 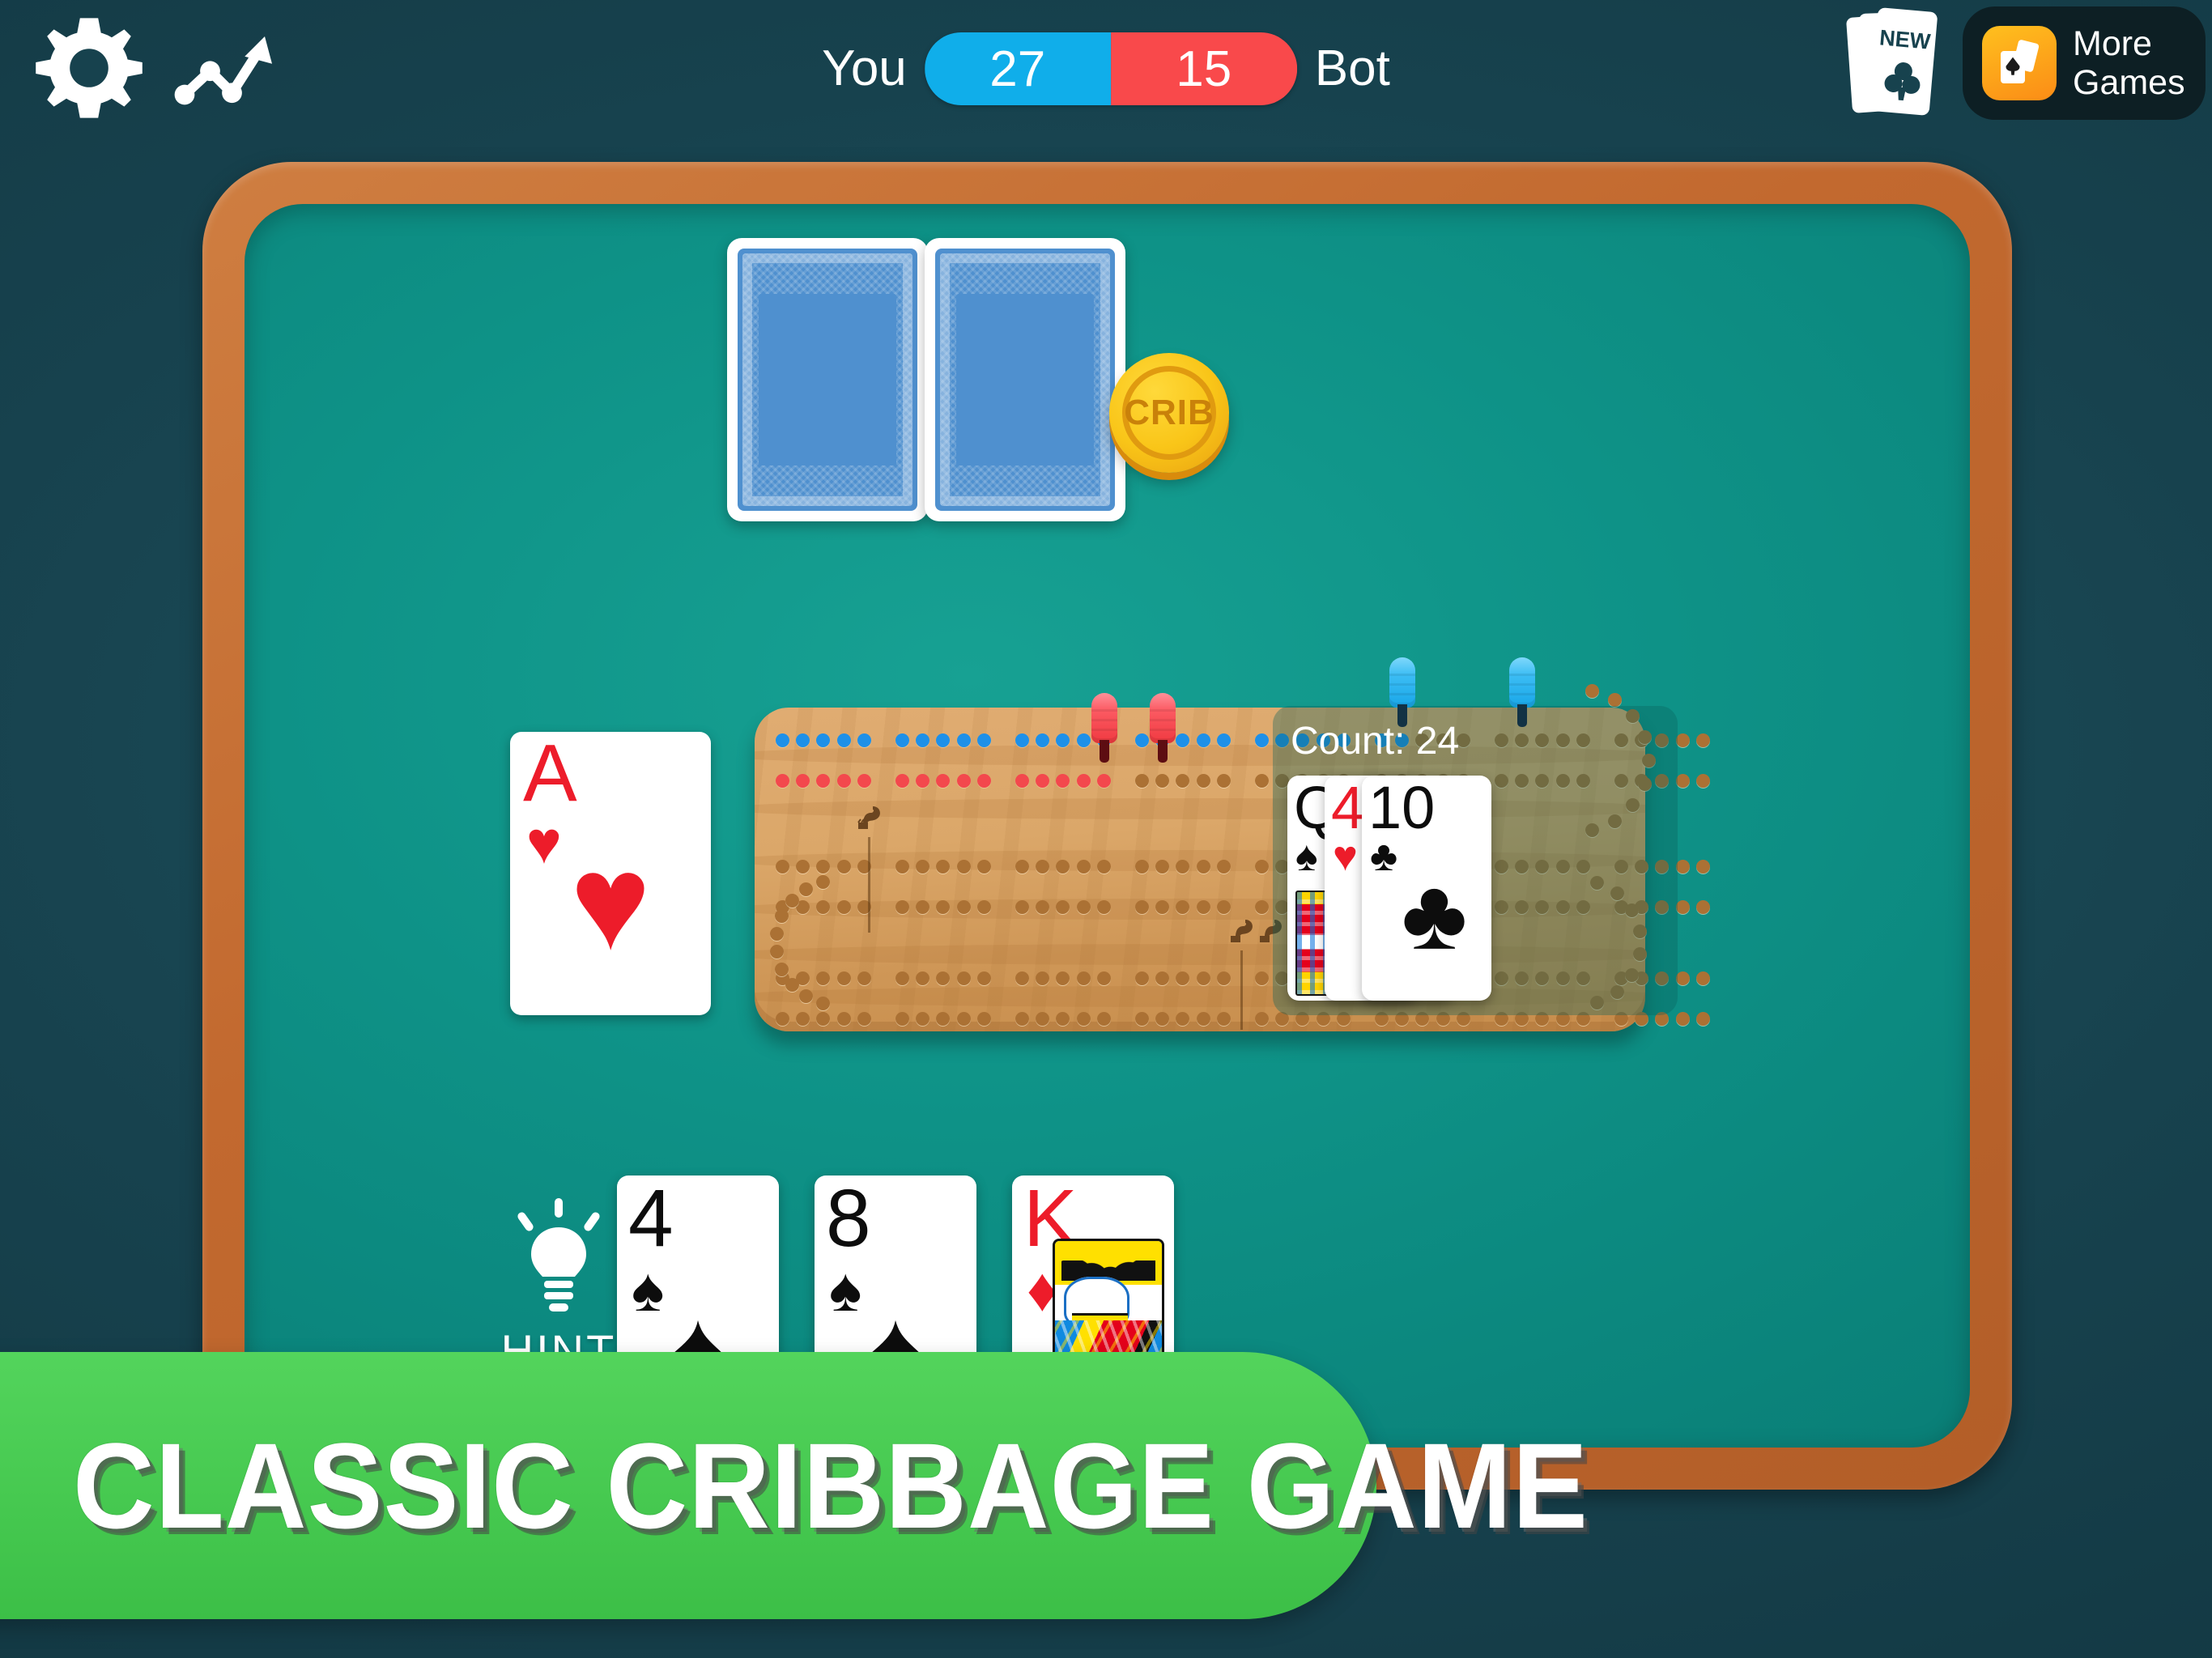 What do you see at coordinates (1346, 856) in the screenshot?
I see `played-card-suit: ♥` at bounding box center [1346, 856].